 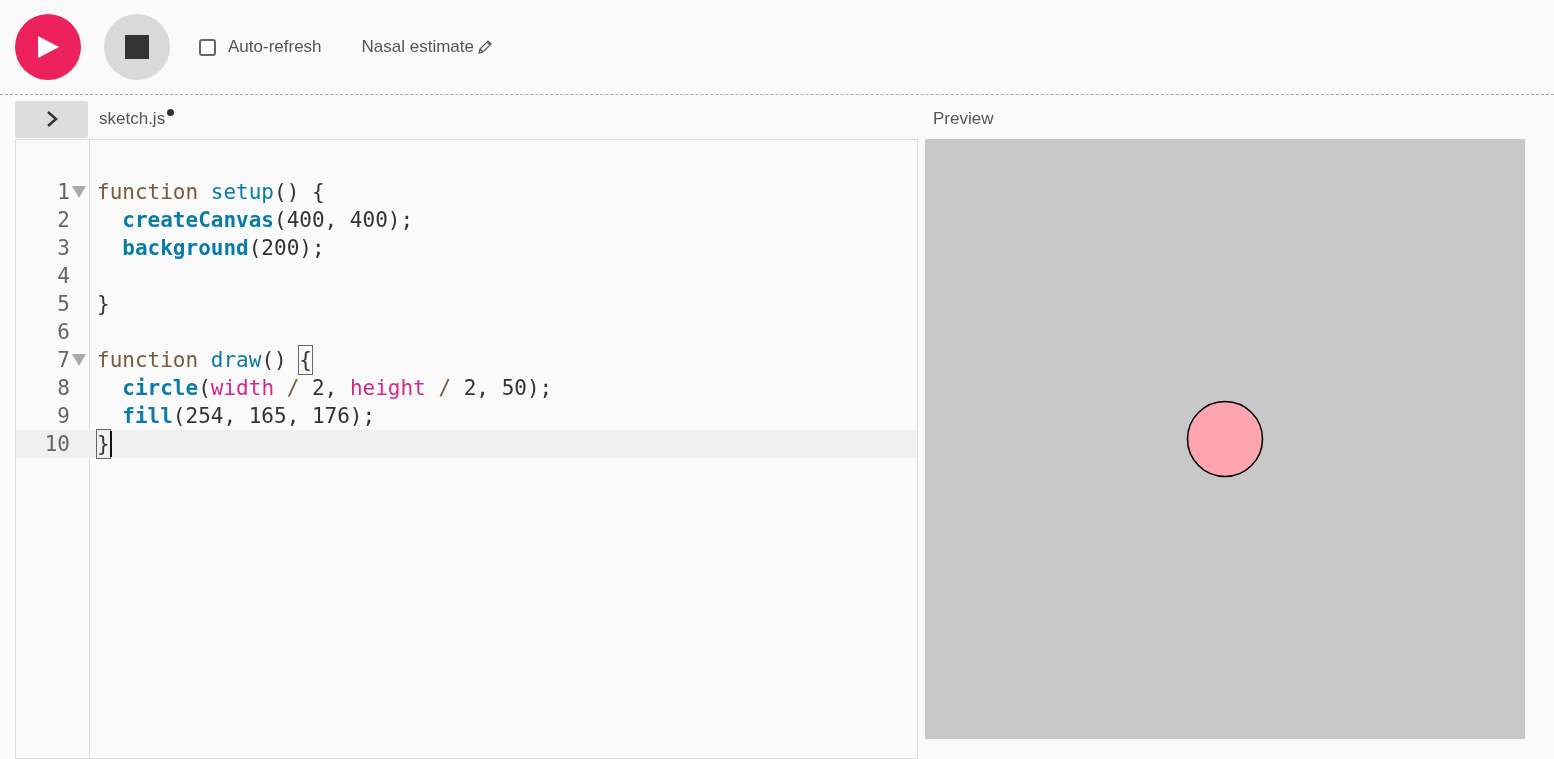 What do you see at coordinates (48, 47) in the screenshot?
I see `play-icon` at bounding box center [48, 47].